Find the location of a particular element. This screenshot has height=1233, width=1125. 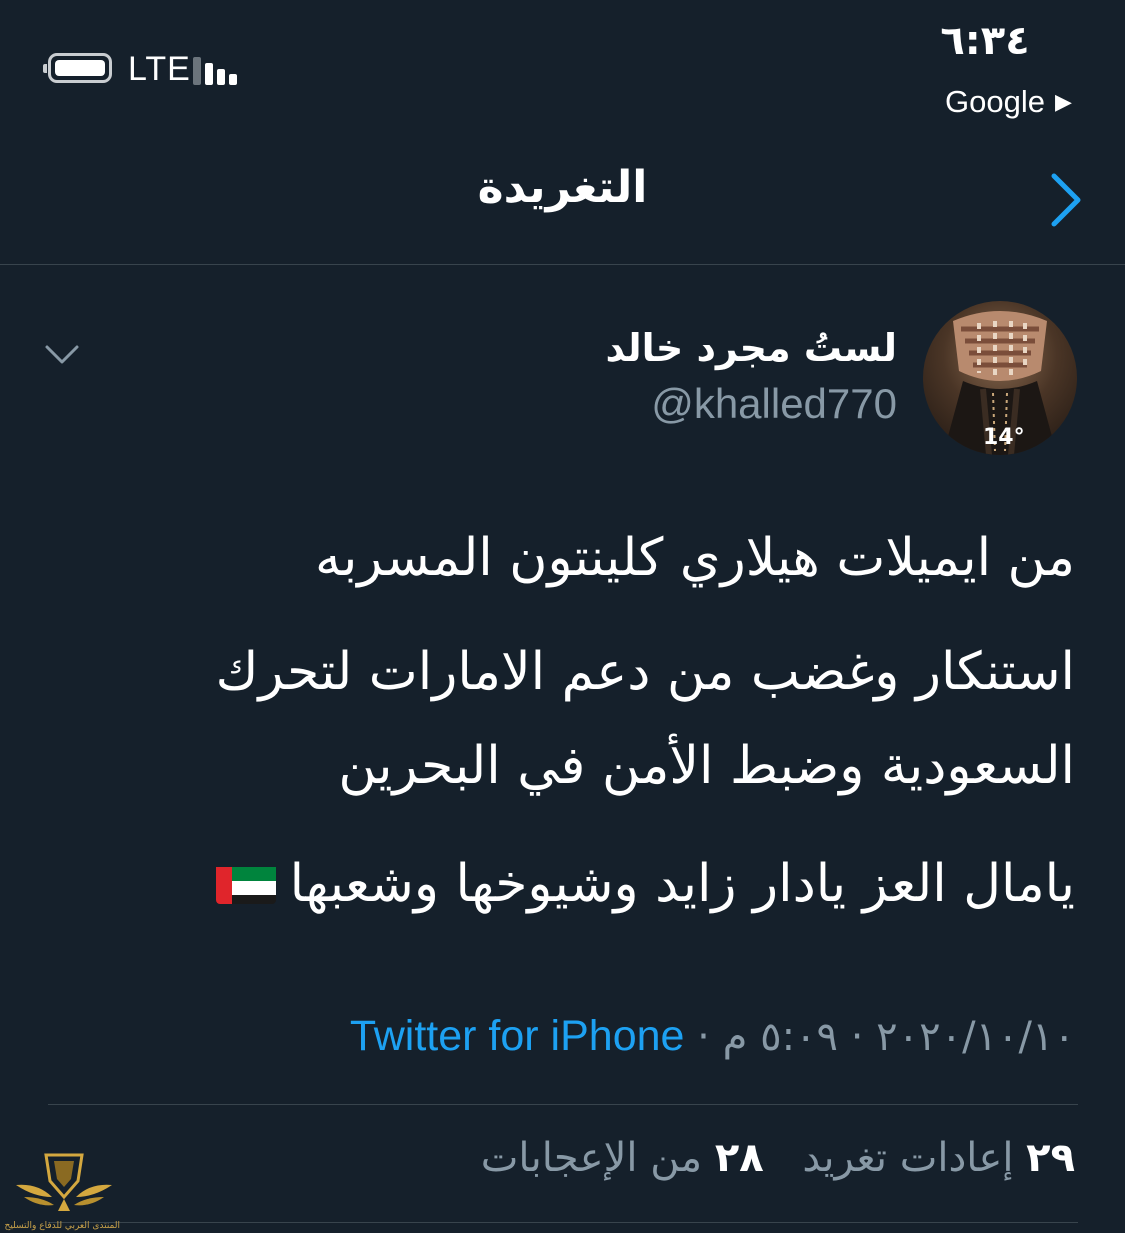

tweet-date: ٢٠٢٠/١٠/١٠ is located at coordinates (975, 1037).